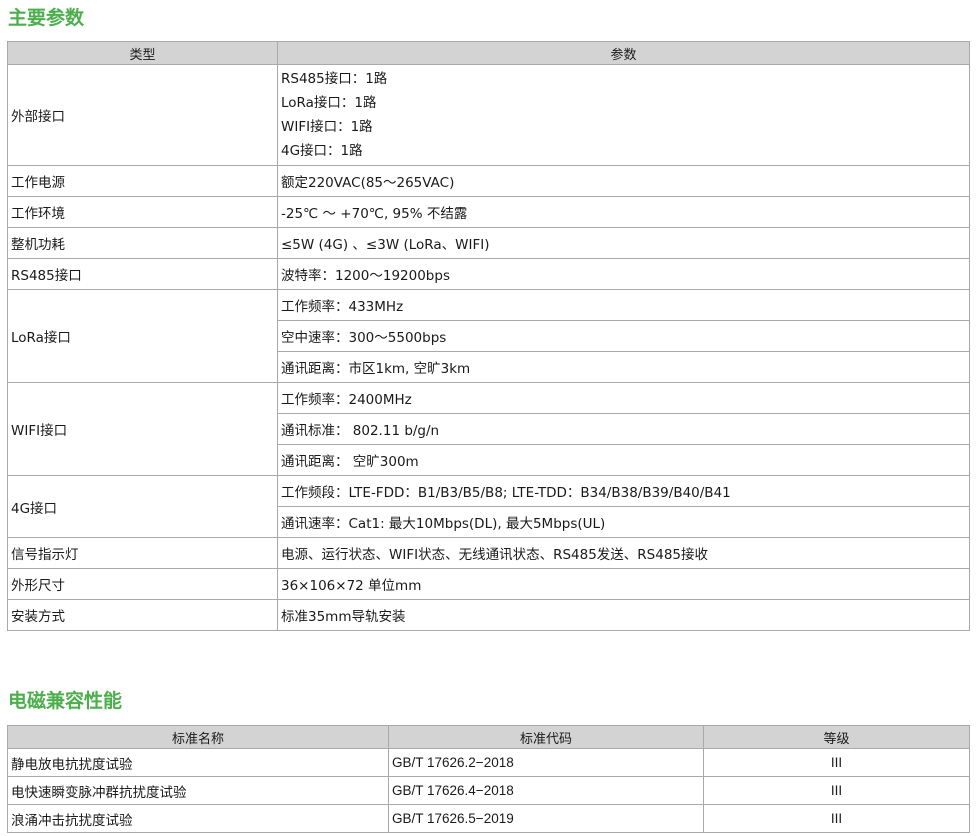  What do you see at coordinates (623, 212) in the screenshot?
I see `param-cell: -25℃ ～ +70℃, 95% 不结露` at bounding box center [623, 212].